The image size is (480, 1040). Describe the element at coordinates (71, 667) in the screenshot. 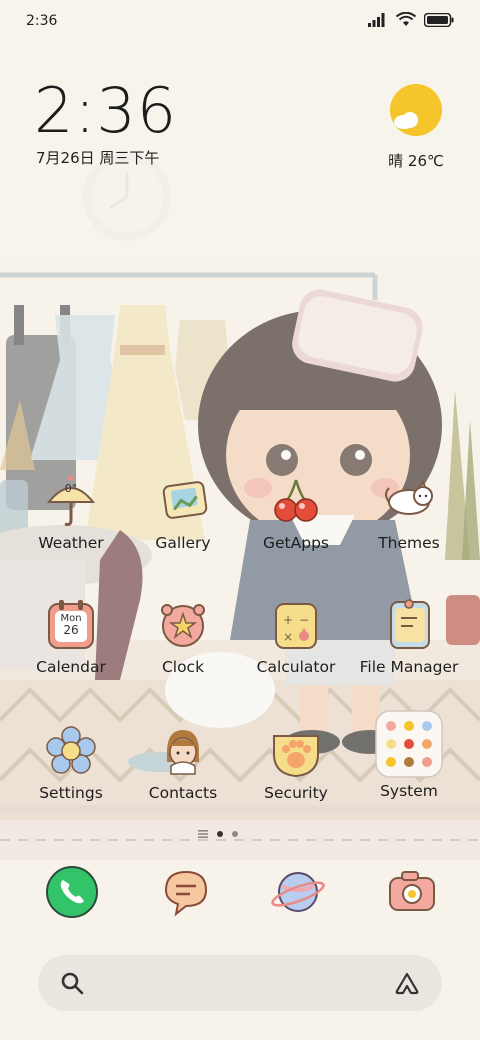

I see `app-label: Calendar` at that location.